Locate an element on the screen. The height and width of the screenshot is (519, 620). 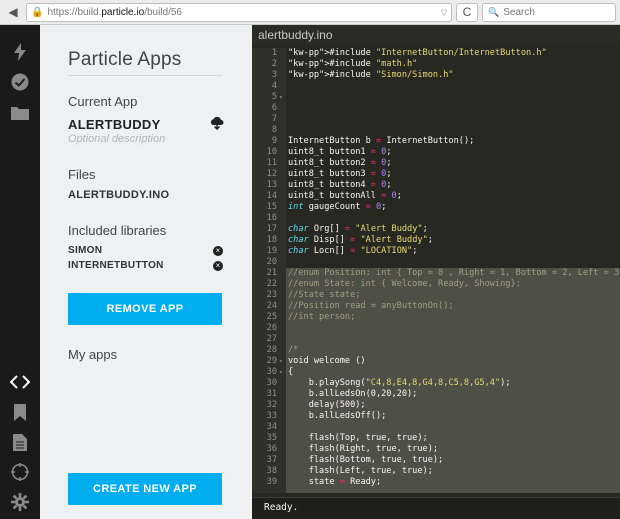
line-number: 26 is located at coordinates (271, 328).